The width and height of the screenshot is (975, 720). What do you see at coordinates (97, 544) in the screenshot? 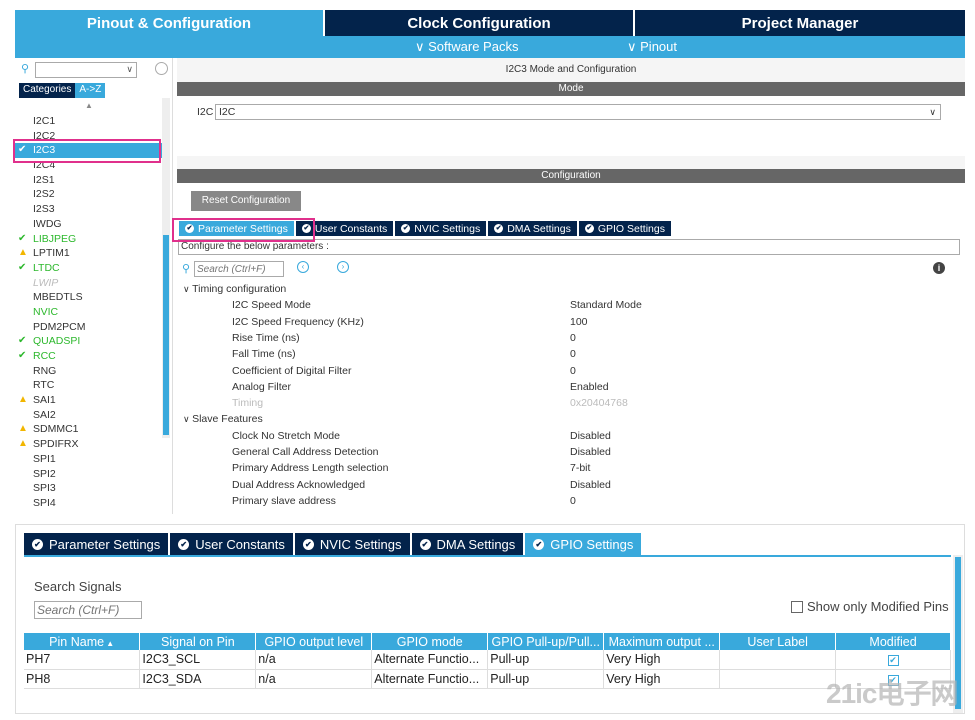
I see `bottom-tab-parameter-settings: ✔ Parameter Settings` at bounding box center [97, 544].